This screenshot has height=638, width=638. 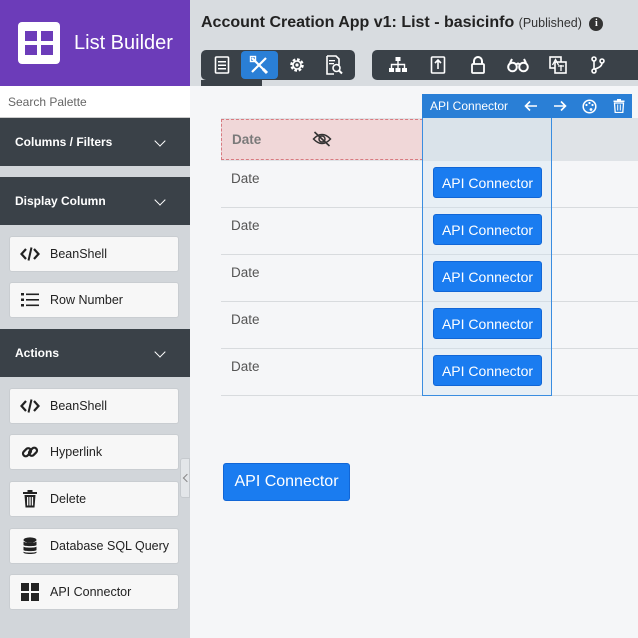 I want to click on settings-button, so click(x=297, y=65).